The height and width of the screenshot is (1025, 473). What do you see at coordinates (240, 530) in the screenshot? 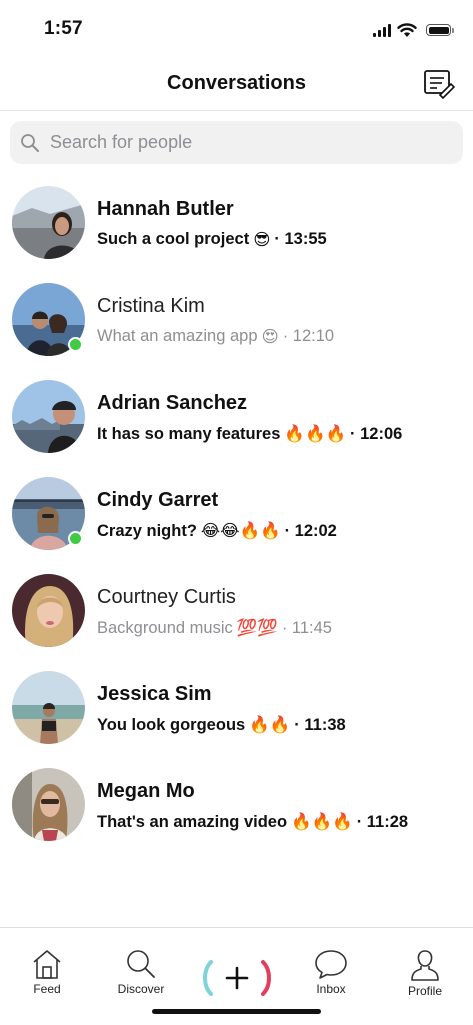
I see `message-emoji: 😂😂🔥🔥` at bounding box center [240, 530].